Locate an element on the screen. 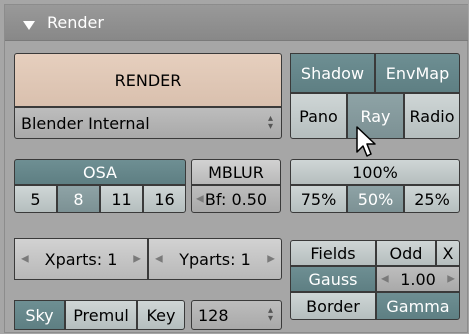 The width and height of the screenshot is (469, 334). color-depth-value: 128 is located at coordinates (213, 315).